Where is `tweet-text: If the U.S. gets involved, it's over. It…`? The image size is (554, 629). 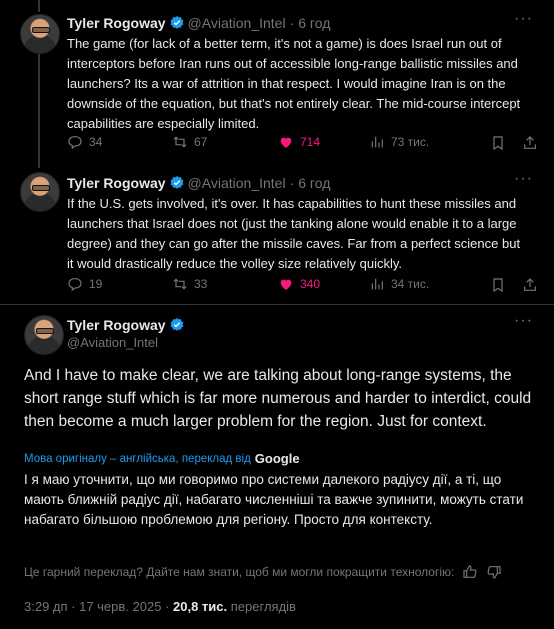
tweet-text: If the U.S. gets involved, it's over. It… is located at coordinates (294, 233).